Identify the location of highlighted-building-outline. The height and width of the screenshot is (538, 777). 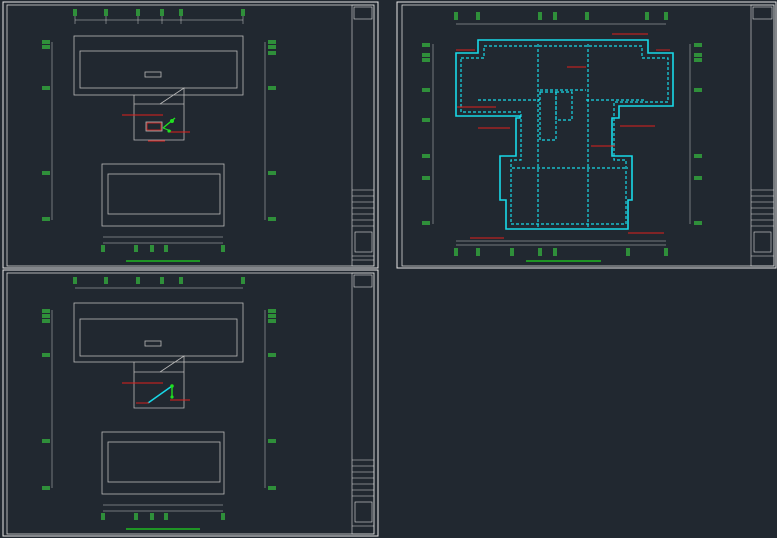
(564, 134).